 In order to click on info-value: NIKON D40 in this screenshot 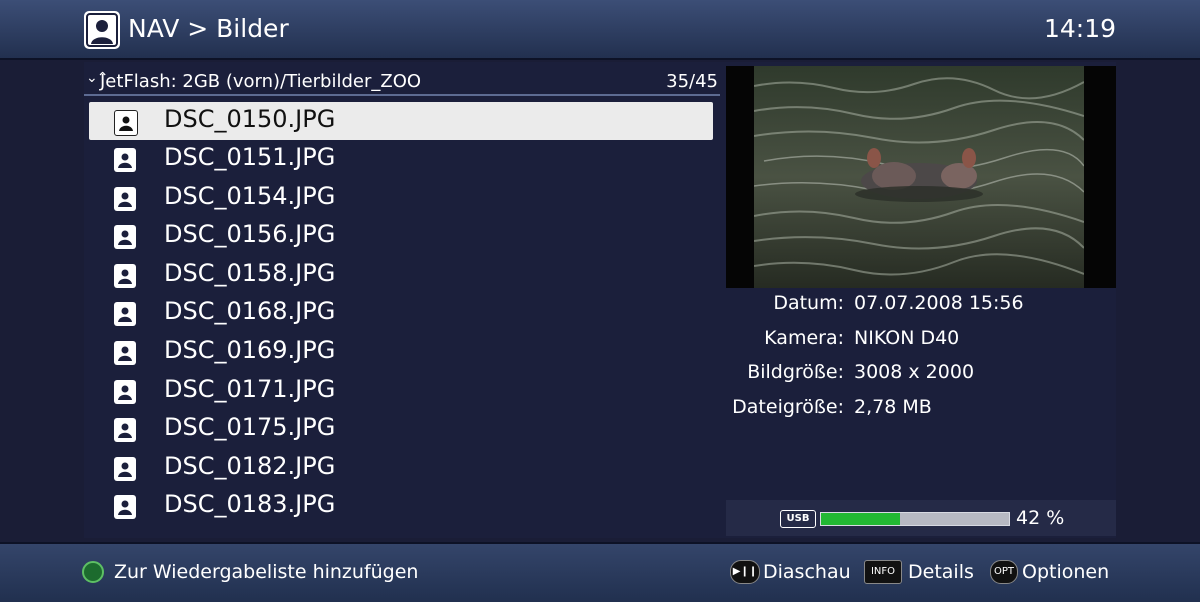, I will do `click(907, 337)`.